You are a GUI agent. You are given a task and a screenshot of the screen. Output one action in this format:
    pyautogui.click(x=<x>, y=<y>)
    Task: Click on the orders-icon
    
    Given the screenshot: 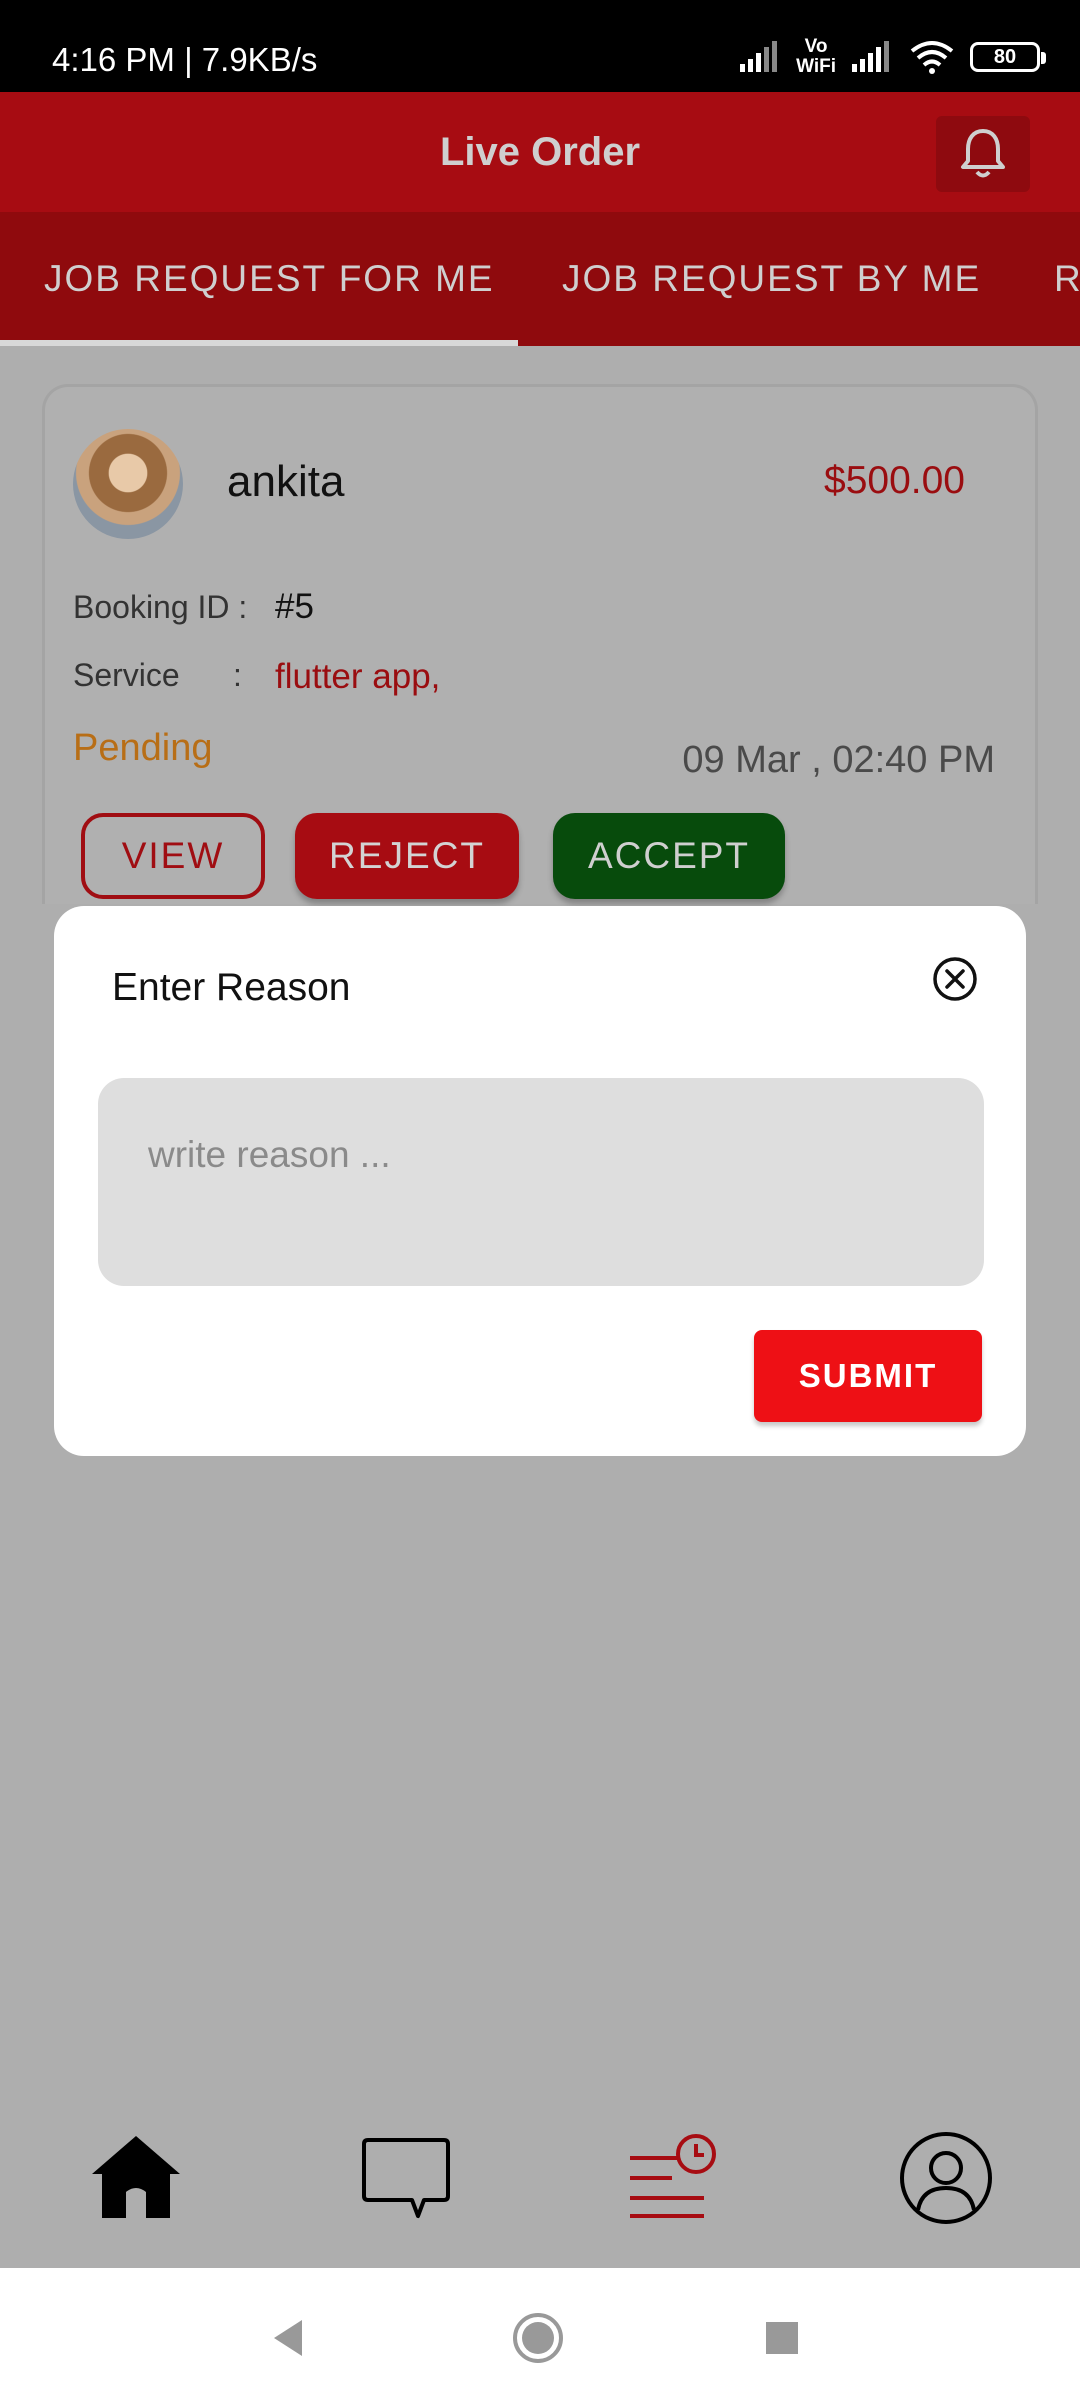 What is the action you would take?
    pyautogui.click(x=673, y=2176)
    